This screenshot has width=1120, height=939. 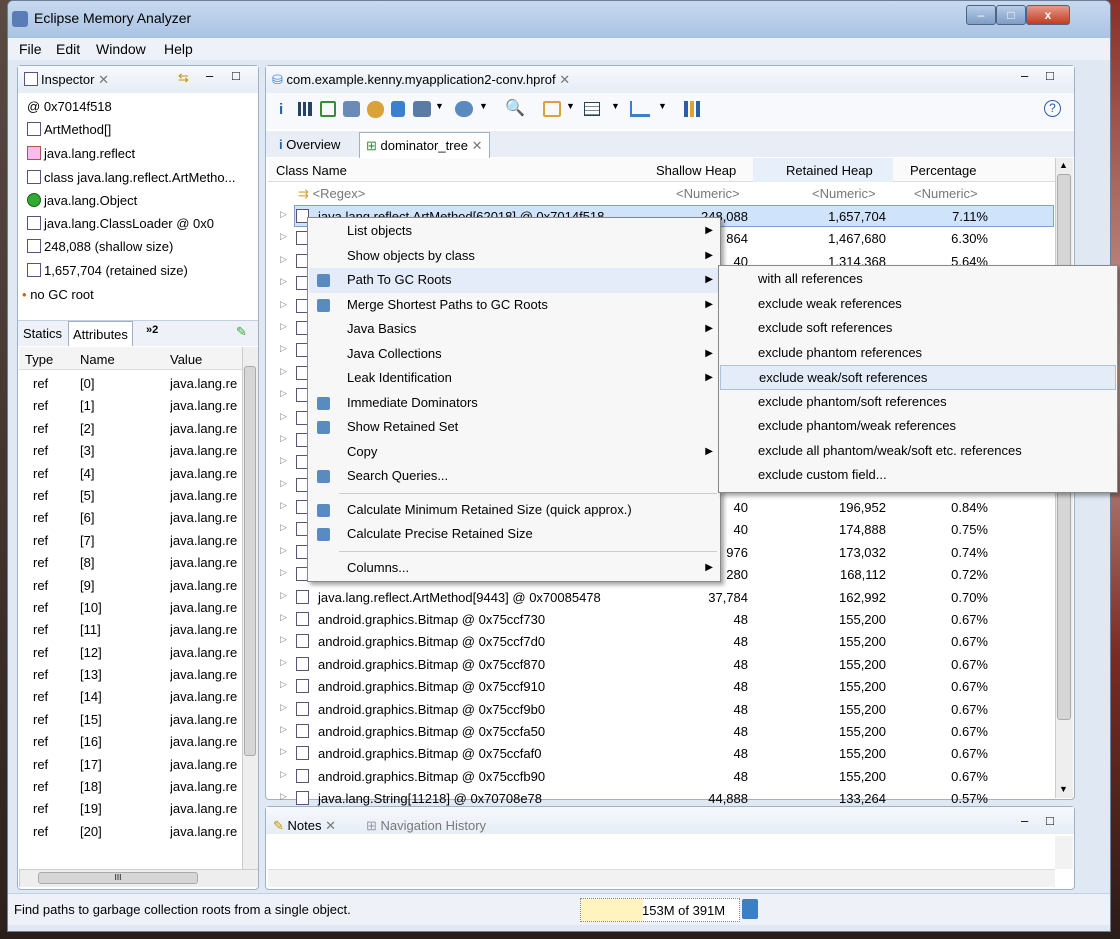 What do you see at coordinates (132, 450) in the screenshot?
I see `attribute-row: ref [3] java.lang.re` at bounding box center [132, 450].